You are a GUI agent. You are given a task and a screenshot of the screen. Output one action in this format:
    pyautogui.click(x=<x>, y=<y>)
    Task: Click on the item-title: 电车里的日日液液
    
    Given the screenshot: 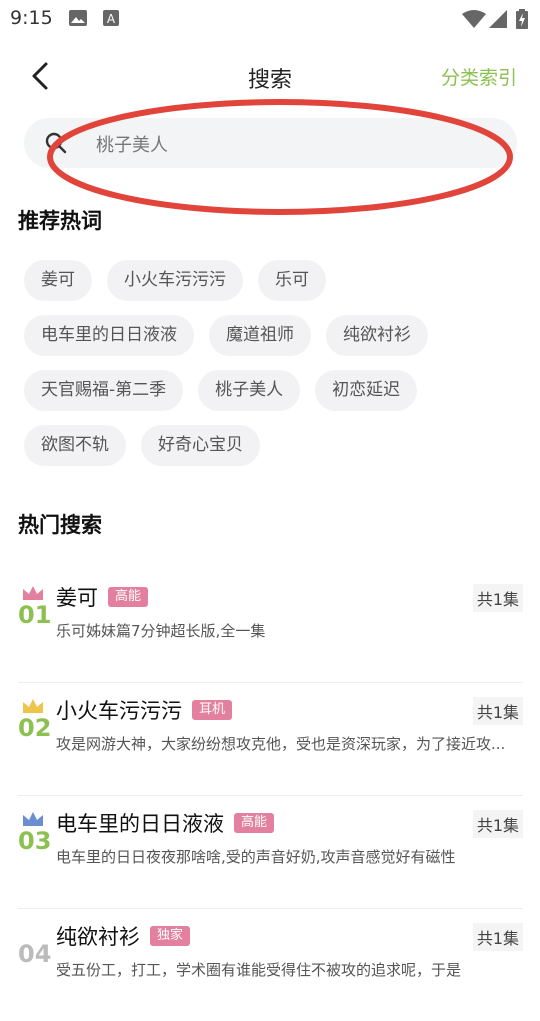 What is the action you would take?
    pyautogui.click(x=140, y=824)
    